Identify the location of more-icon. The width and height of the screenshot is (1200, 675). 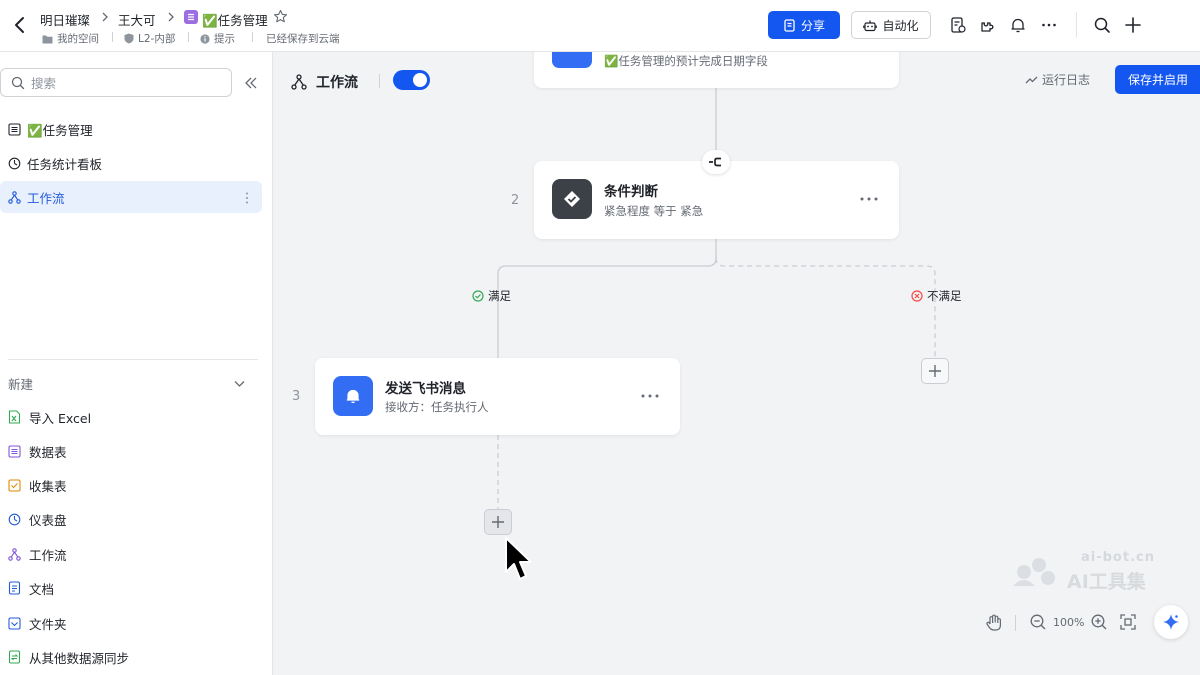
(1049, 25).